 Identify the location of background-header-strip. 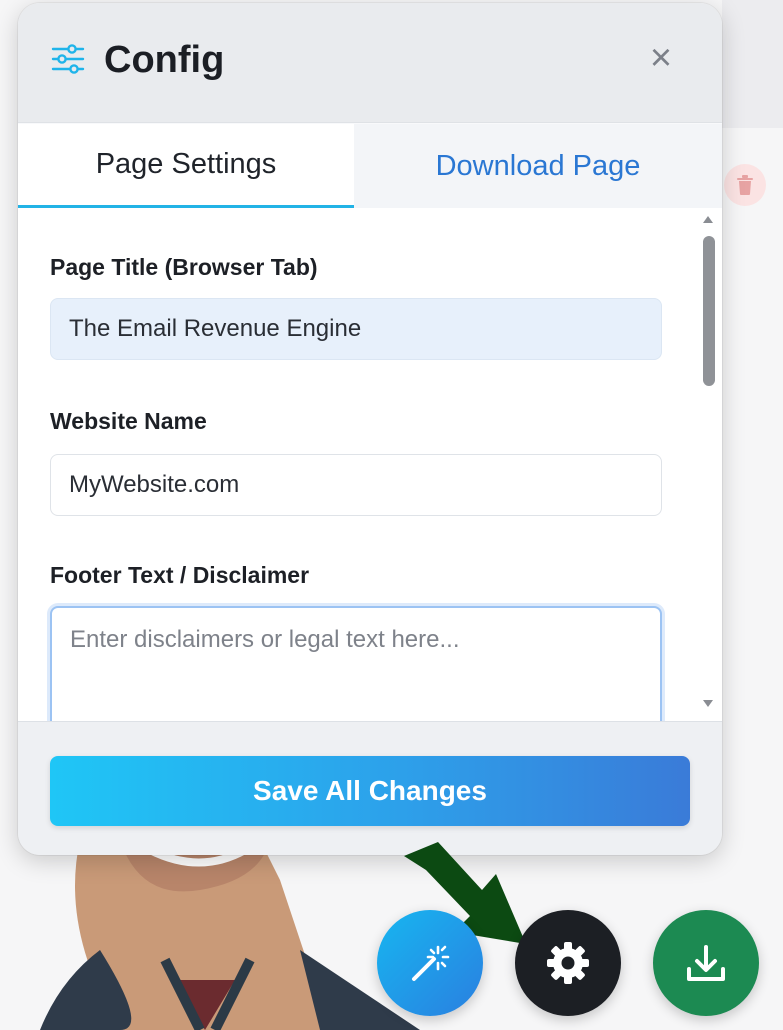
(752, 64).